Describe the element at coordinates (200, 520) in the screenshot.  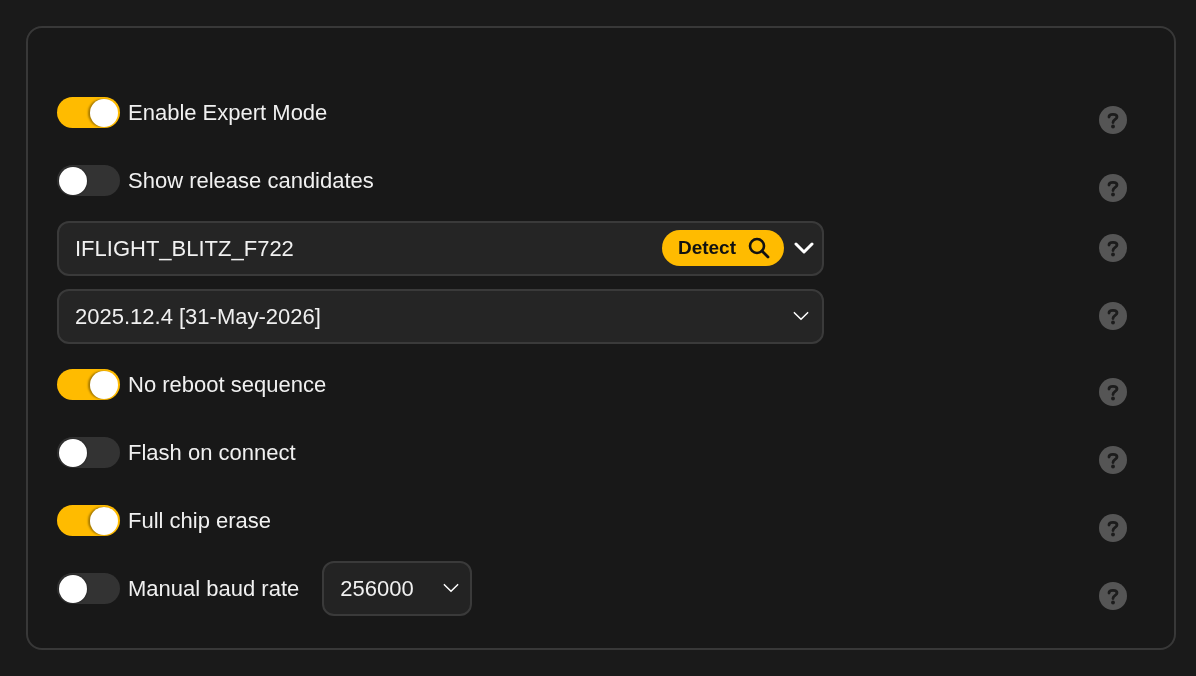
I see `option-label: Full chip erase` at that location.